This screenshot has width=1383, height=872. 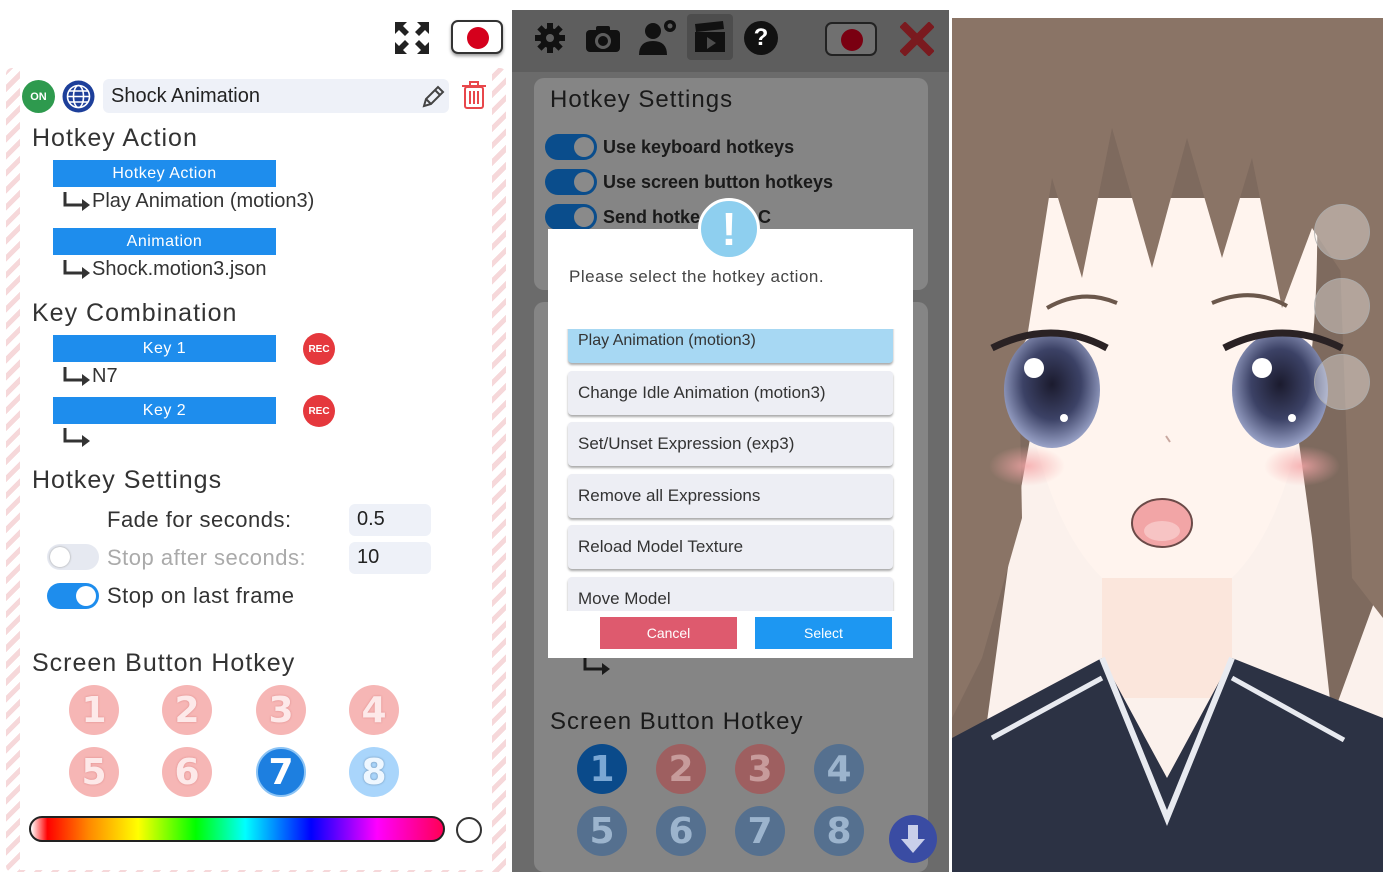 What do you see at coordinates (730, 547) in the screenshot?
I see `action-option: Reload Model Texture` at bounding box center [730, 547].